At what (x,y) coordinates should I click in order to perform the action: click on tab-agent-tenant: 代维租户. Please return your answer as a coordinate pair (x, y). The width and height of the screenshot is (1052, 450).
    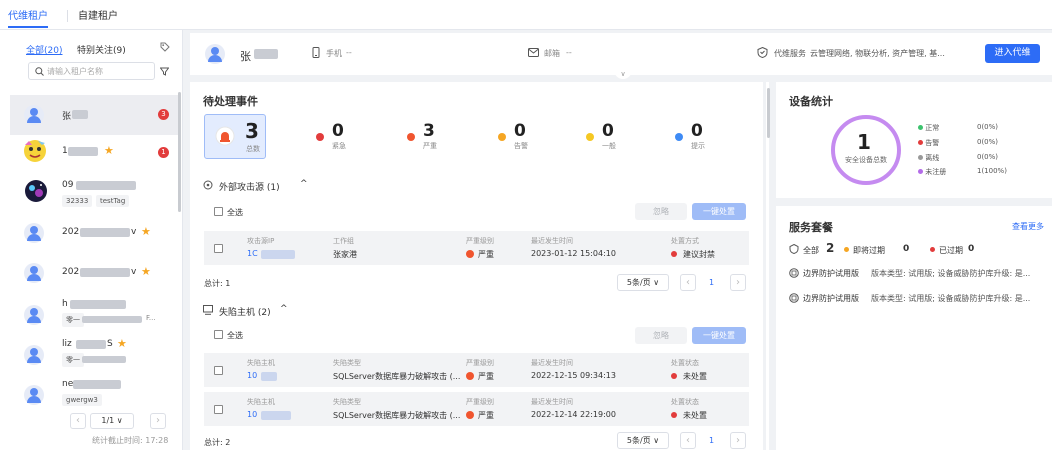
    Looking at the image, I should click on (28, 17).